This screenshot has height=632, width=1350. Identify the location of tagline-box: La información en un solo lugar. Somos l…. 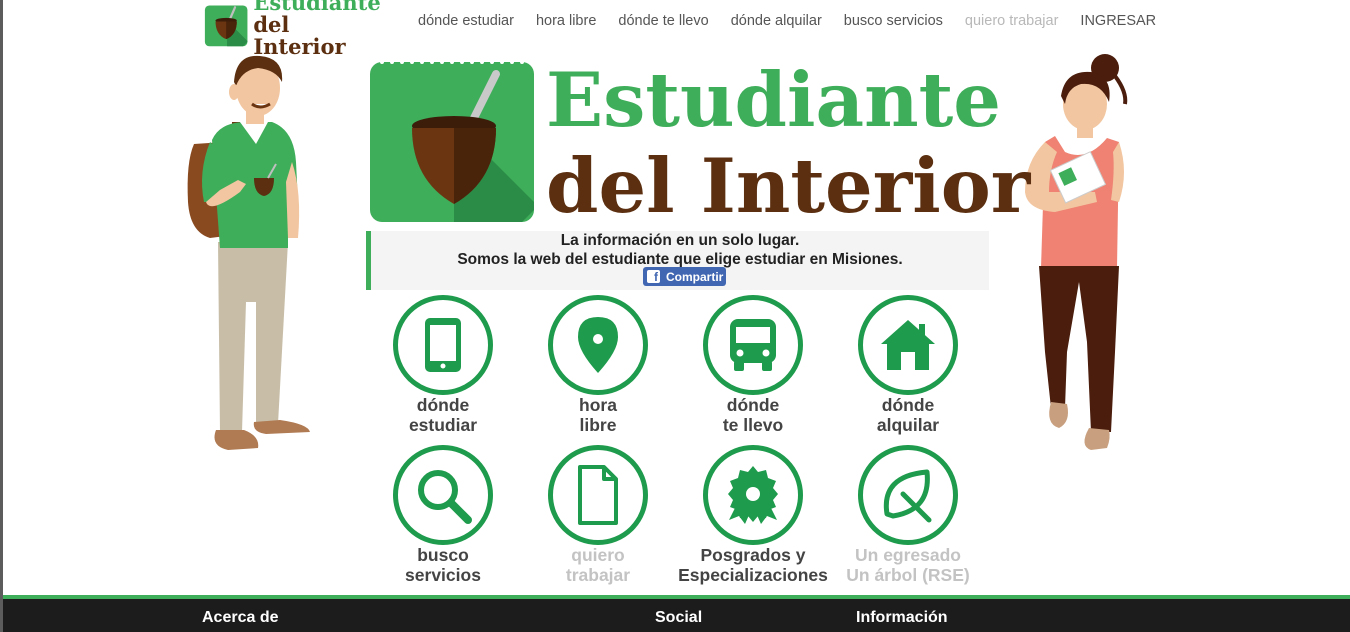
(677, 260).